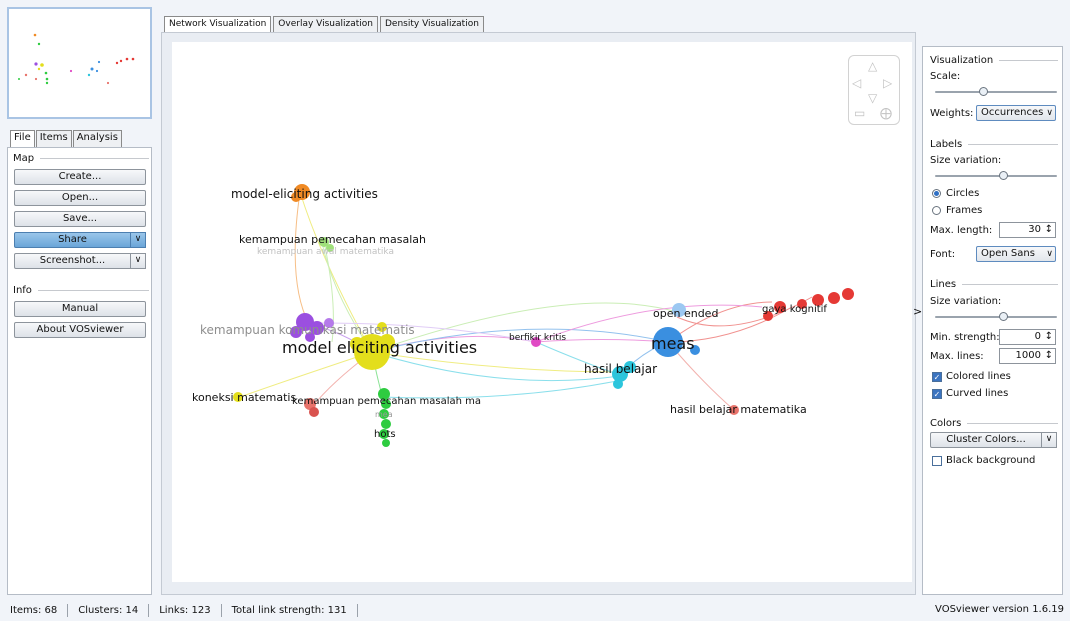  What do you see at coordinates (289, 610) in the screenshot?
I see `status-total-link-strength: Total link strength: 131` at bounding box center [289, 610].